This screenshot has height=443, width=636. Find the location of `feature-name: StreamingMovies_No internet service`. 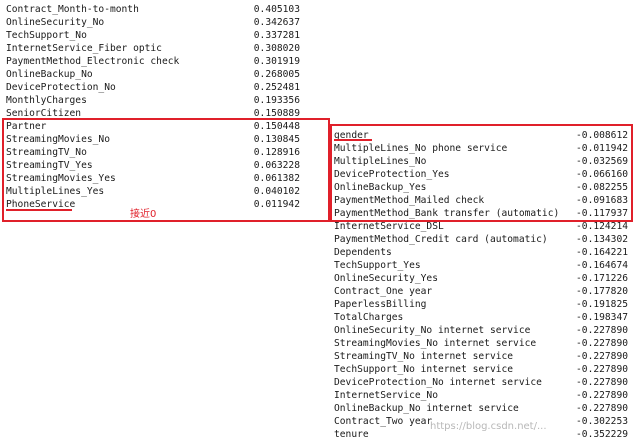

feature-name: StreamingMovies_No internet service is located at coordinates (435, 343).